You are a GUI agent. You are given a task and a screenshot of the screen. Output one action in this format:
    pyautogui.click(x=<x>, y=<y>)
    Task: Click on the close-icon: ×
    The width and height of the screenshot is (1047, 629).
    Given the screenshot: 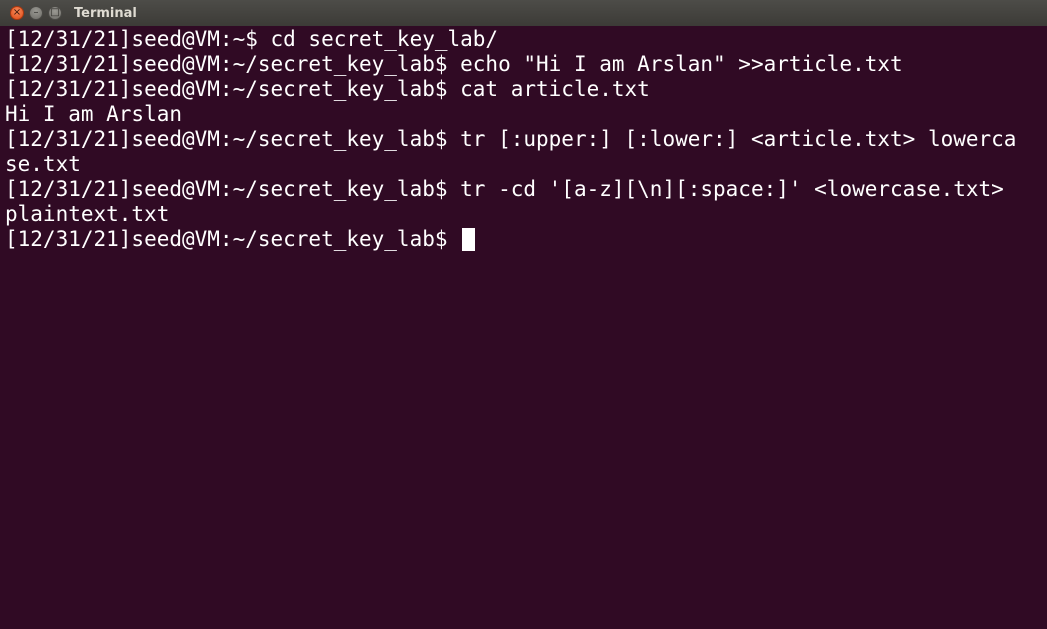 What is the action you would take?
    pyautogui.click(x=17, y=13)
    